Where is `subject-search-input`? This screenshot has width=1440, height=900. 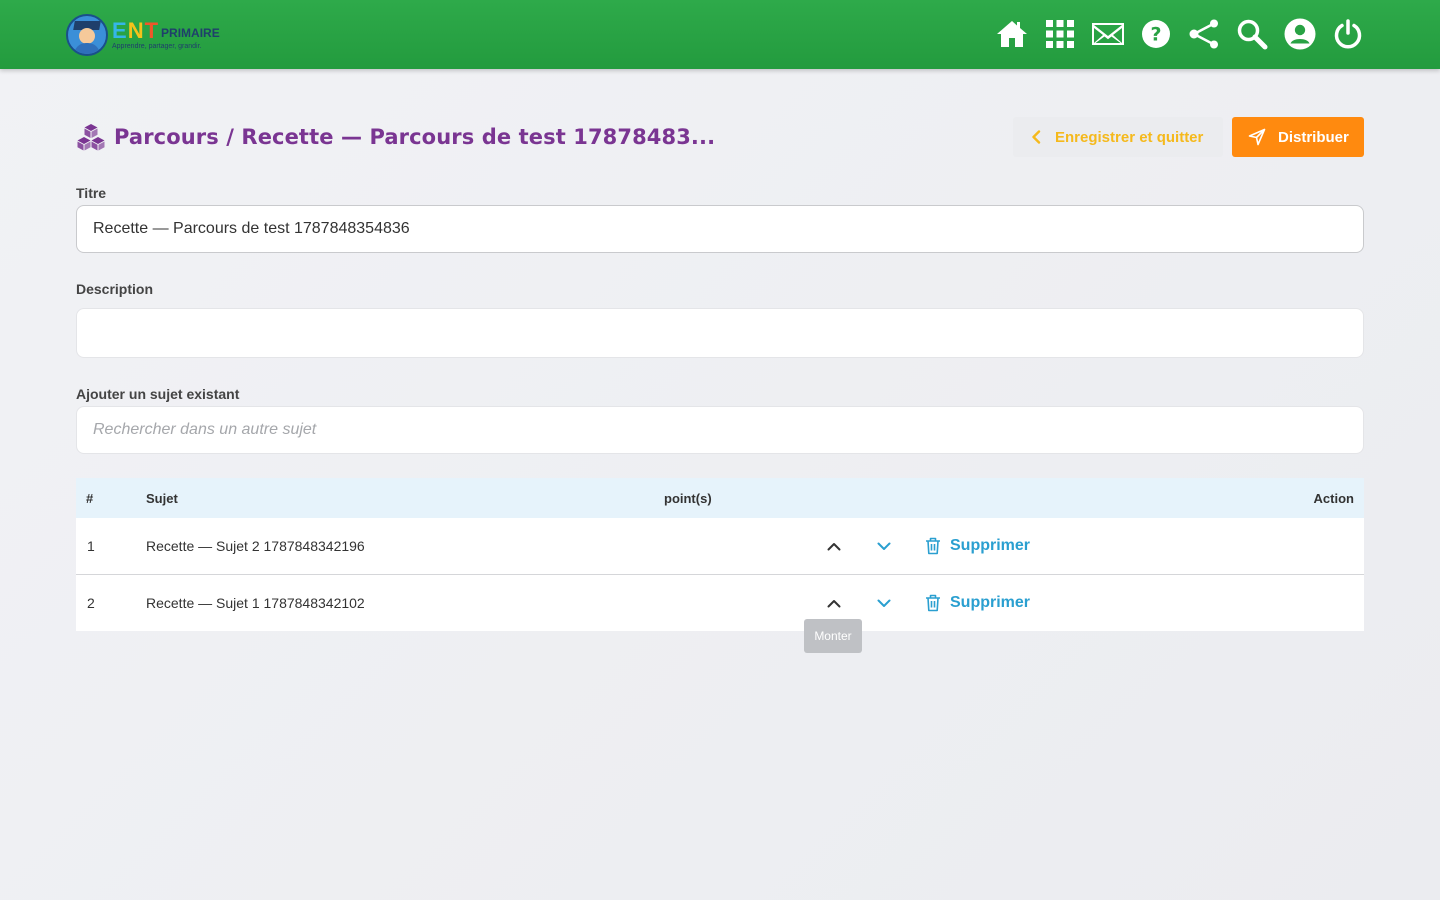
subject-search-input is located at coordinates (720, 430).